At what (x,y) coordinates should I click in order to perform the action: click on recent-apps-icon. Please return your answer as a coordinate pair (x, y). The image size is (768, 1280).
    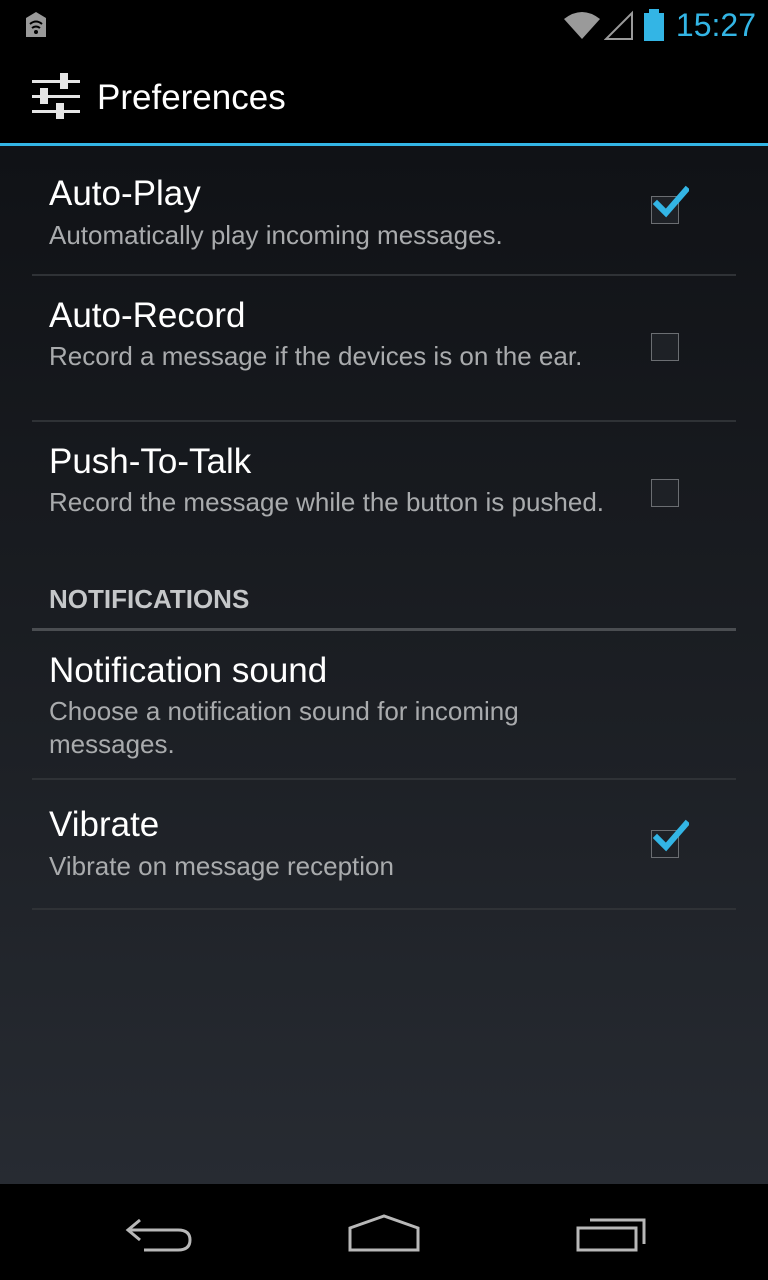
    Looking at the image, I should click on (612, 1234).